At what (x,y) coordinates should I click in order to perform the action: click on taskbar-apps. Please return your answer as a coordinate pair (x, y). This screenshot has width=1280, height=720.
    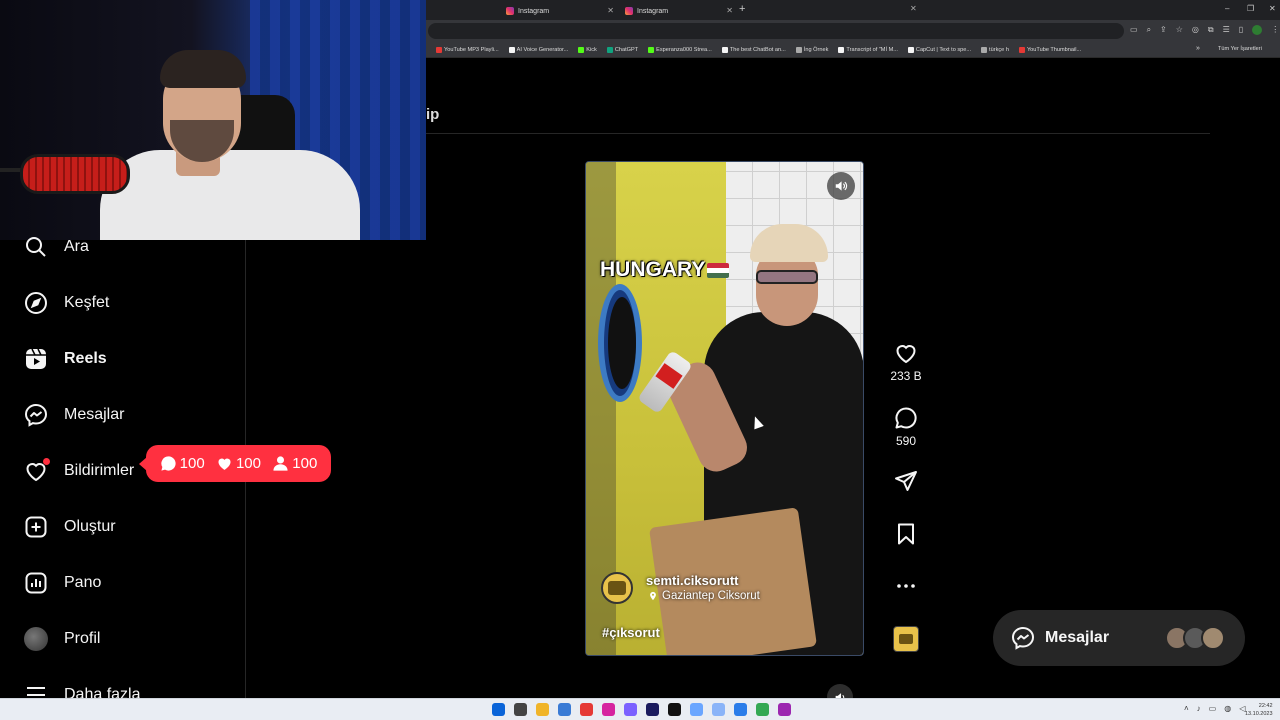
    Looking at the image, I should click on (641, 709).